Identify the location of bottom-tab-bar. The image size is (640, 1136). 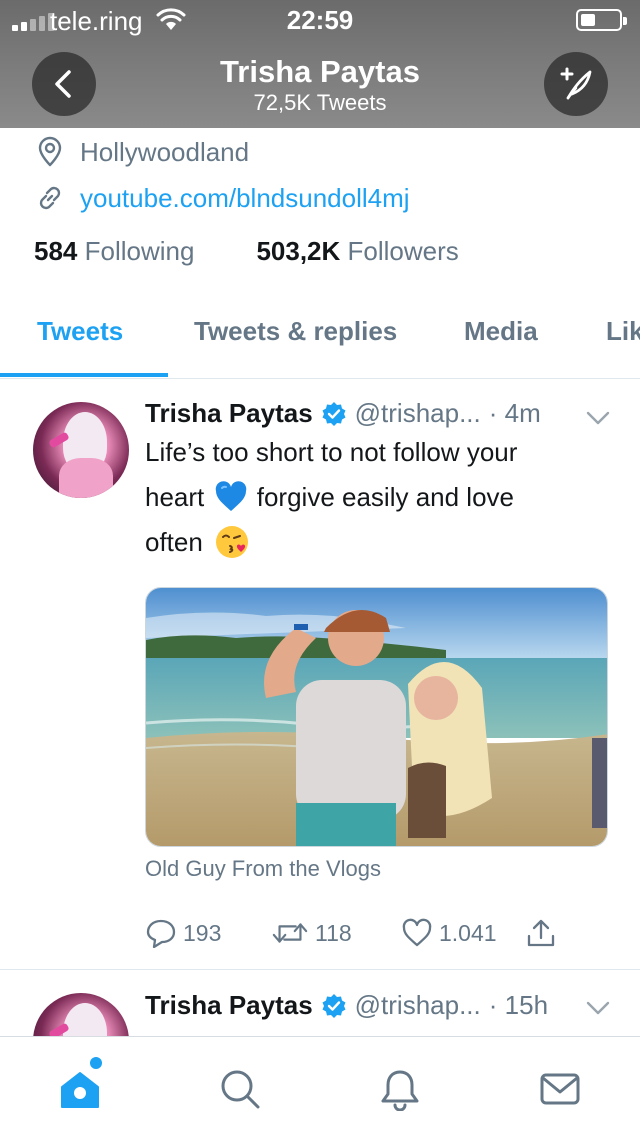
(320, 1086).